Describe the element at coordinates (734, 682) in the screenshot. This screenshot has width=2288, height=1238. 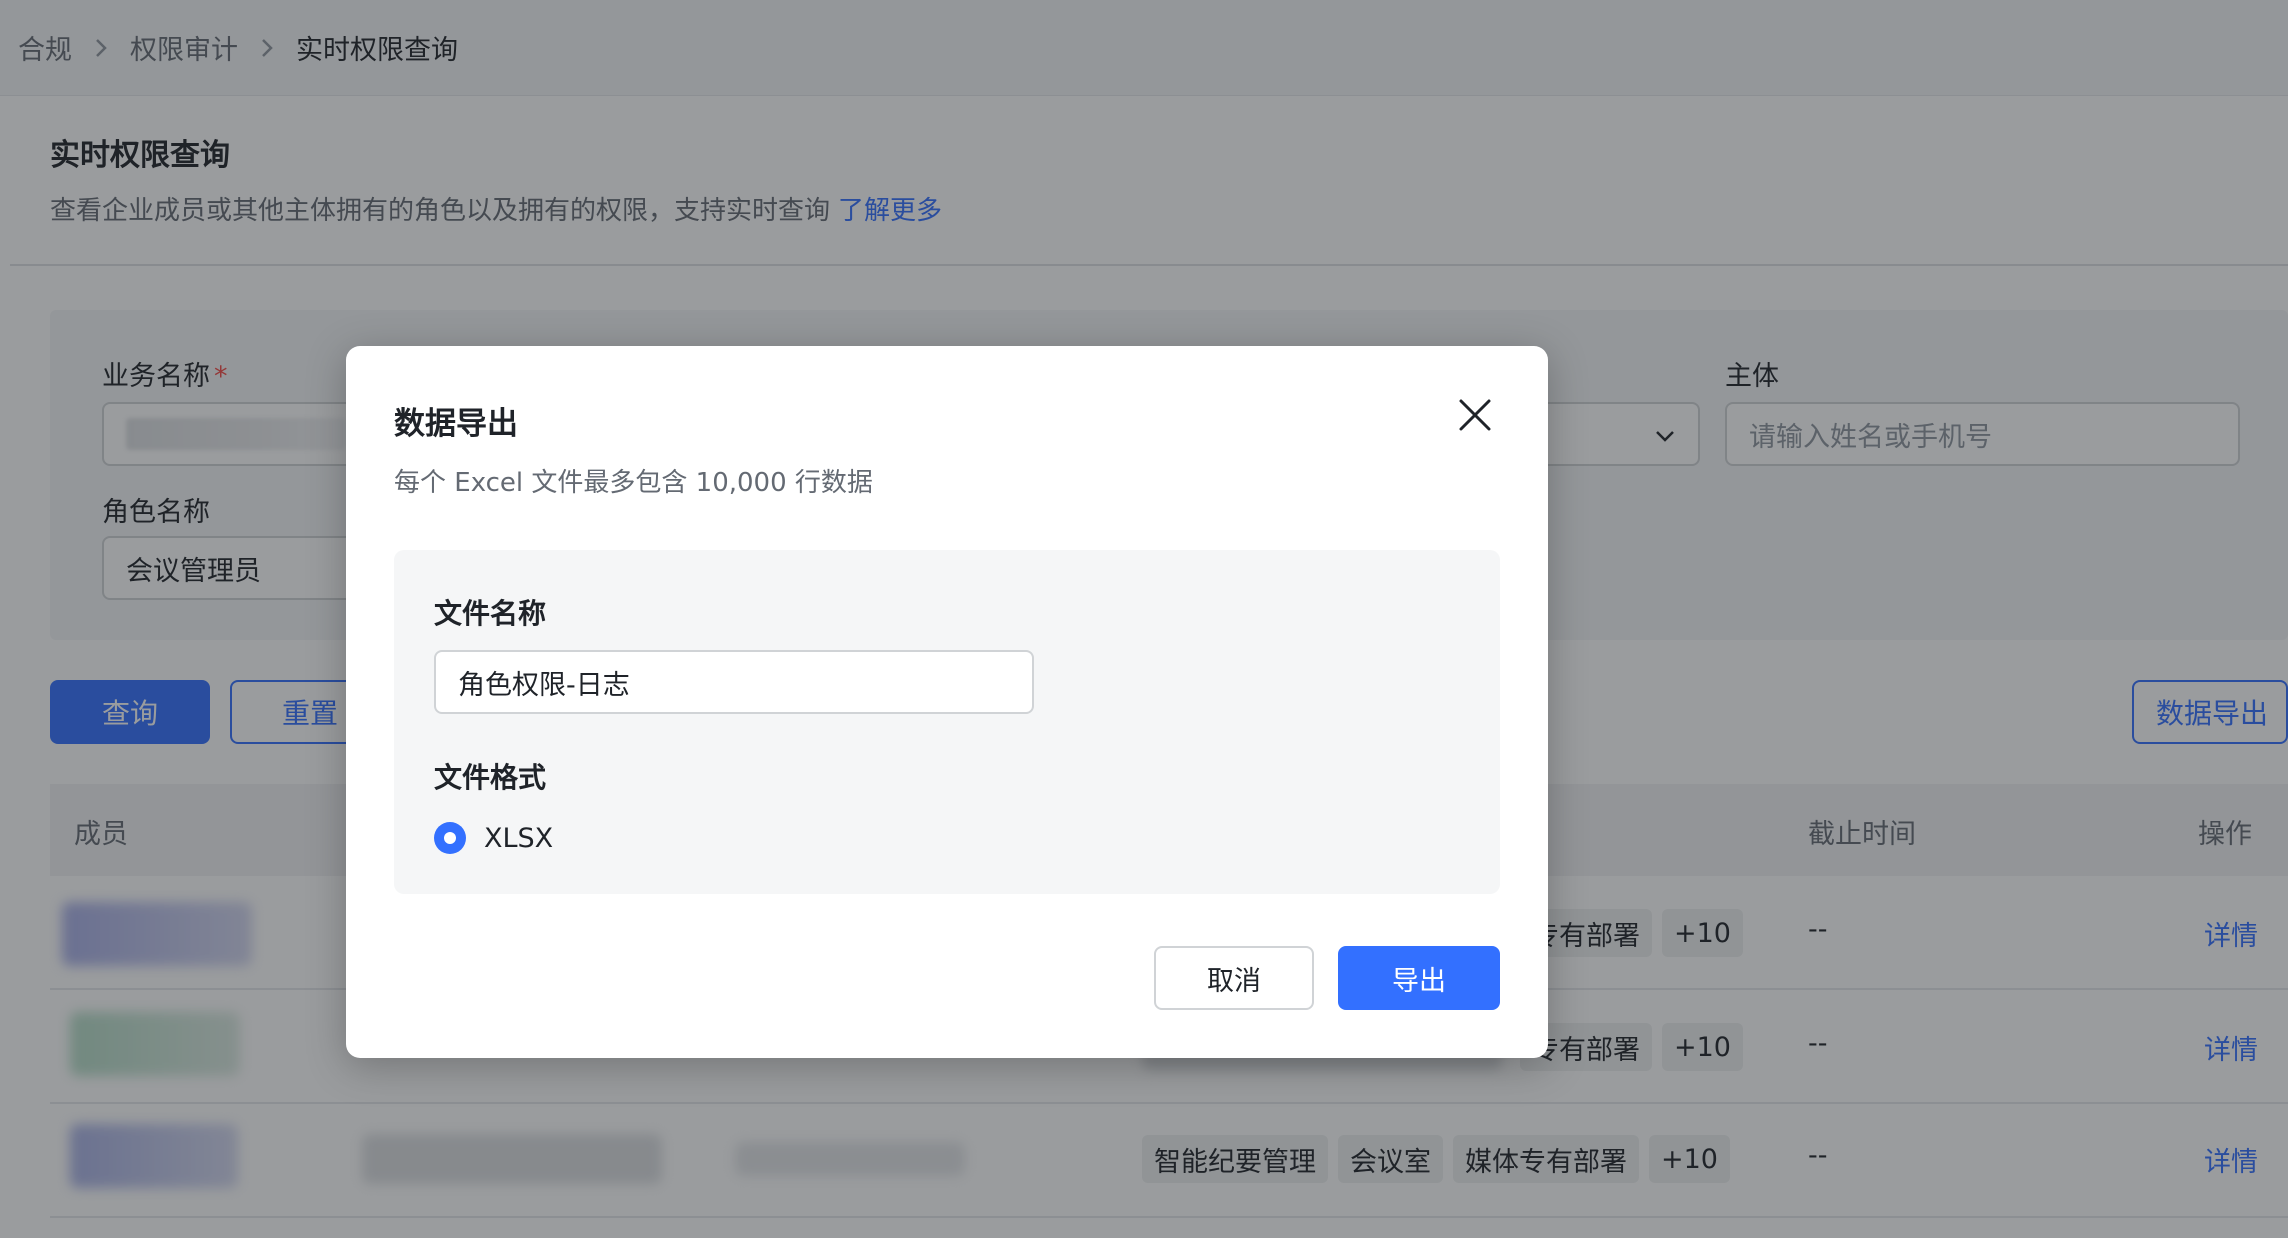
I see `file-name-input: 角色权限-日志` at that location.